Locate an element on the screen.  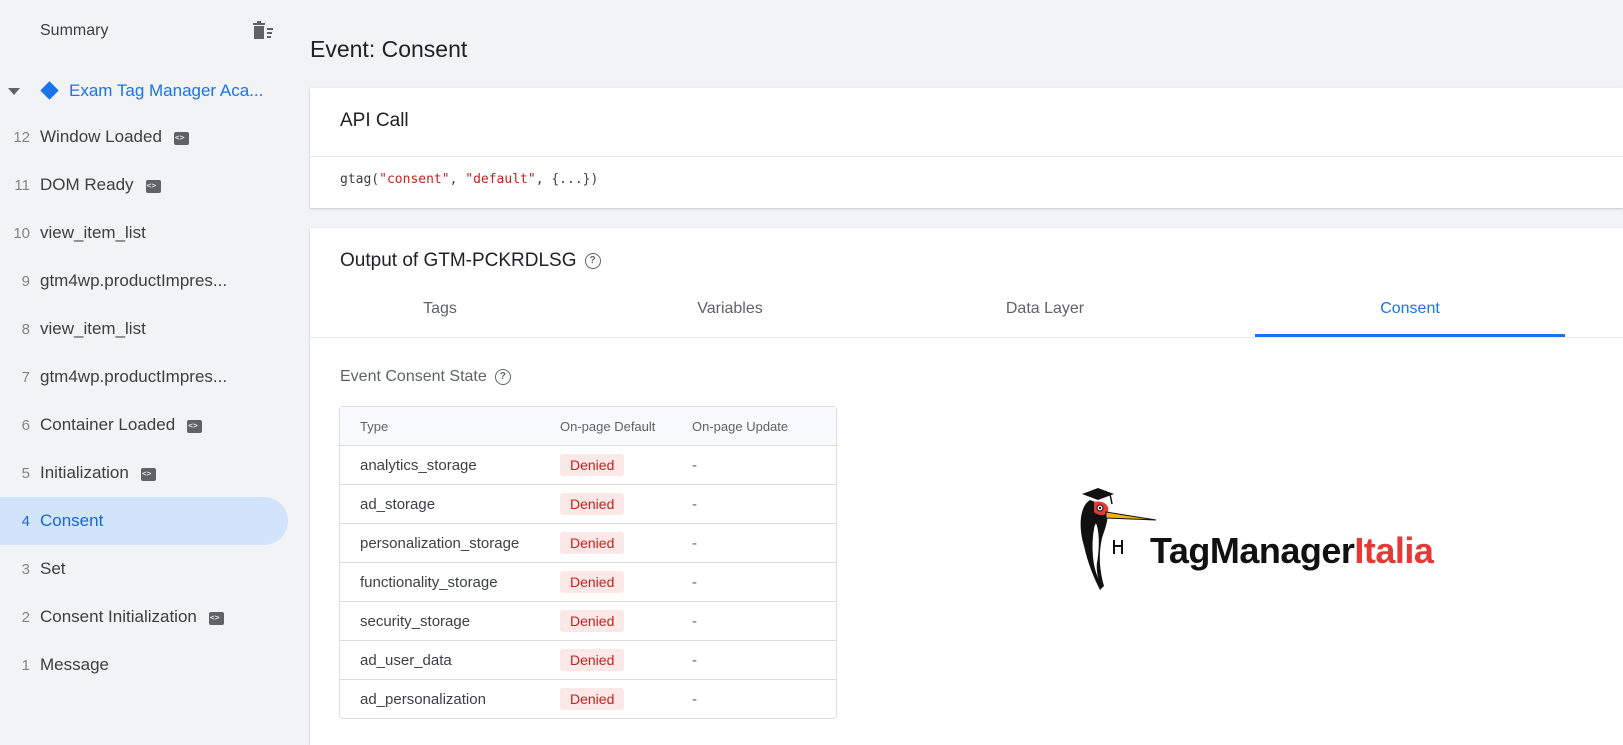
event-label: Consent Initialization is located at coordinates (118, 616).